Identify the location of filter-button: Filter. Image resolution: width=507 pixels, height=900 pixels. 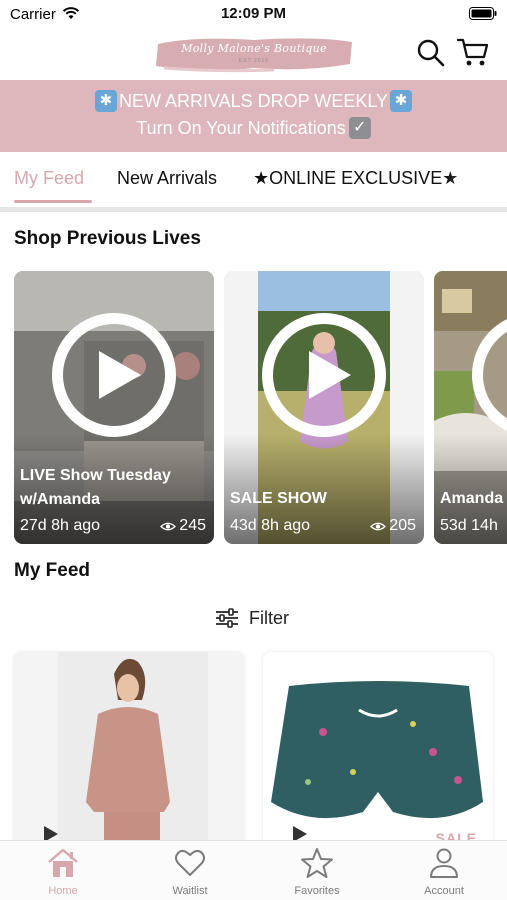
(252, 618).